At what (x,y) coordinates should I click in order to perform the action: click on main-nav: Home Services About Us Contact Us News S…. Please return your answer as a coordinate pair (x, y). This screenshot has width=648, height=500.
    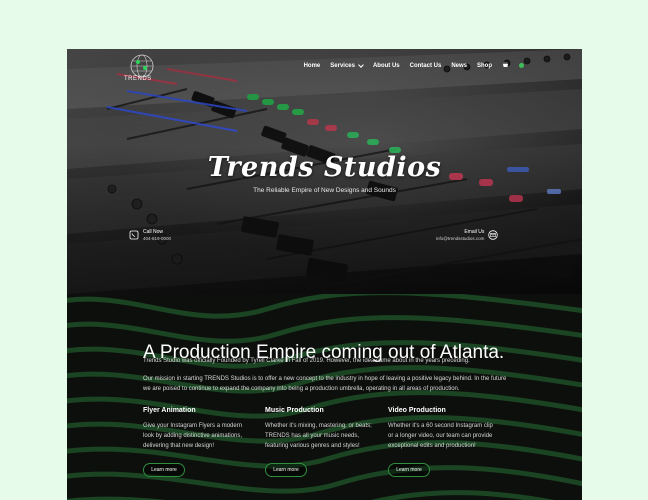
    Looking at the image, I should click on (414, 65).